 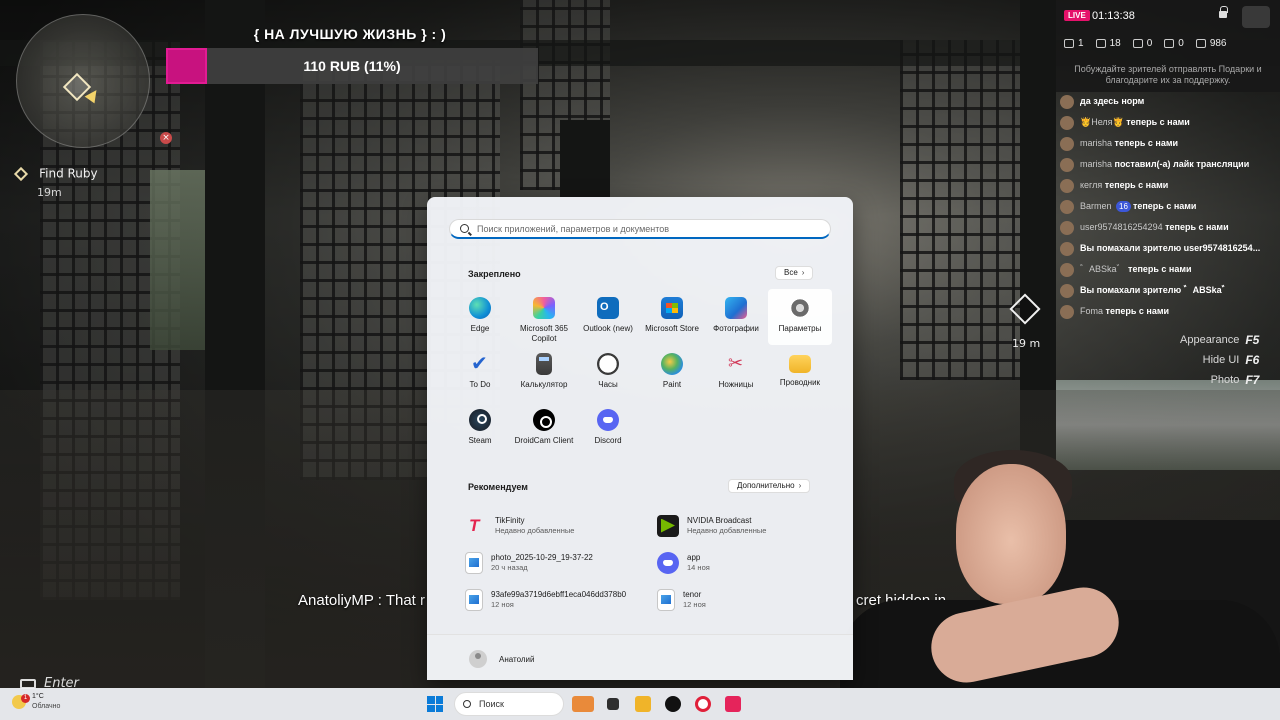 What do you see at coordinates (49, 192) in the screenshot?
I see `quest-distance: 19m` at bounding box center [49, 192].